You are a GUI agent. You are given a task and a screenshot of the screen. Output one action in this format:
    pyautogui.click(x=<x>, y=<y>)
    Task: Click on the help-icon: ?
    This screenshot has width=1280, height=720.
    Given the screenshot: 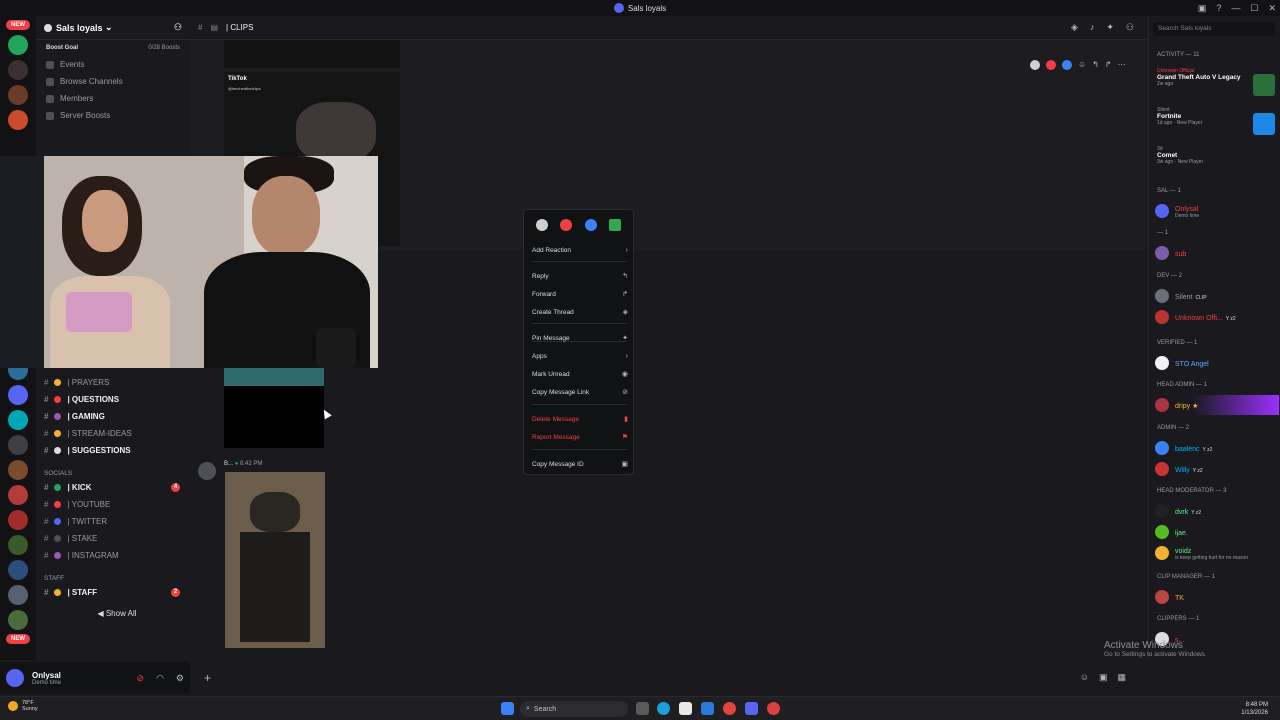 What is the action you would take?
    pyautogui.click(x=1218, y=8)
    